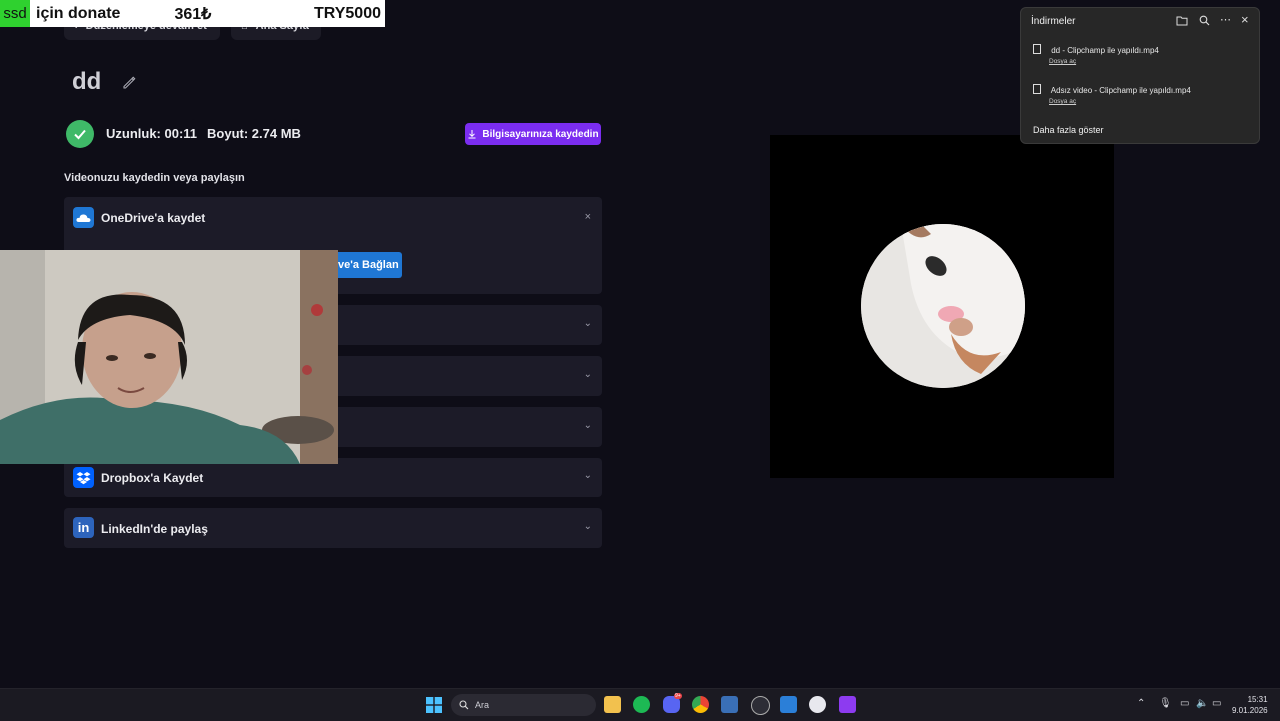 This screenshot has height=721, width=1280. Describe the element at coordinates (83, 217) in the screenshot. I see `onedrive-icon` at that location.